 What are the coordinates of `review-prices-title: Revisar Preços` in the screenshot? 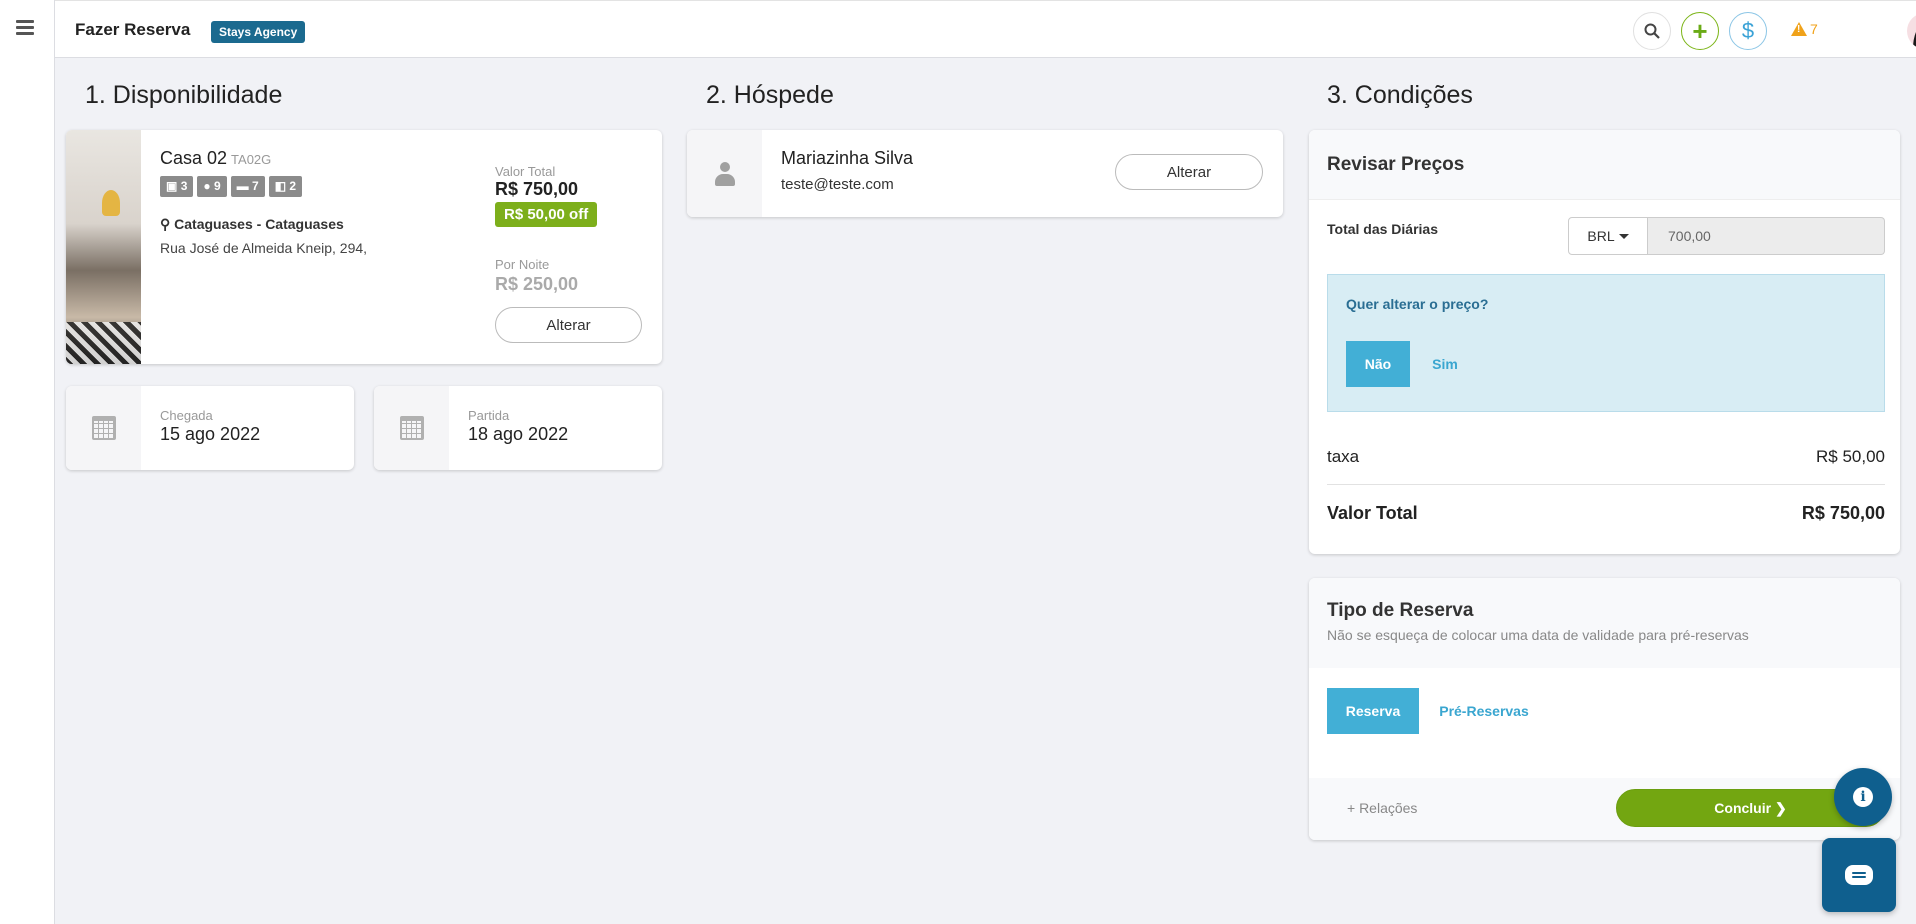 It's located at (1396, 164).